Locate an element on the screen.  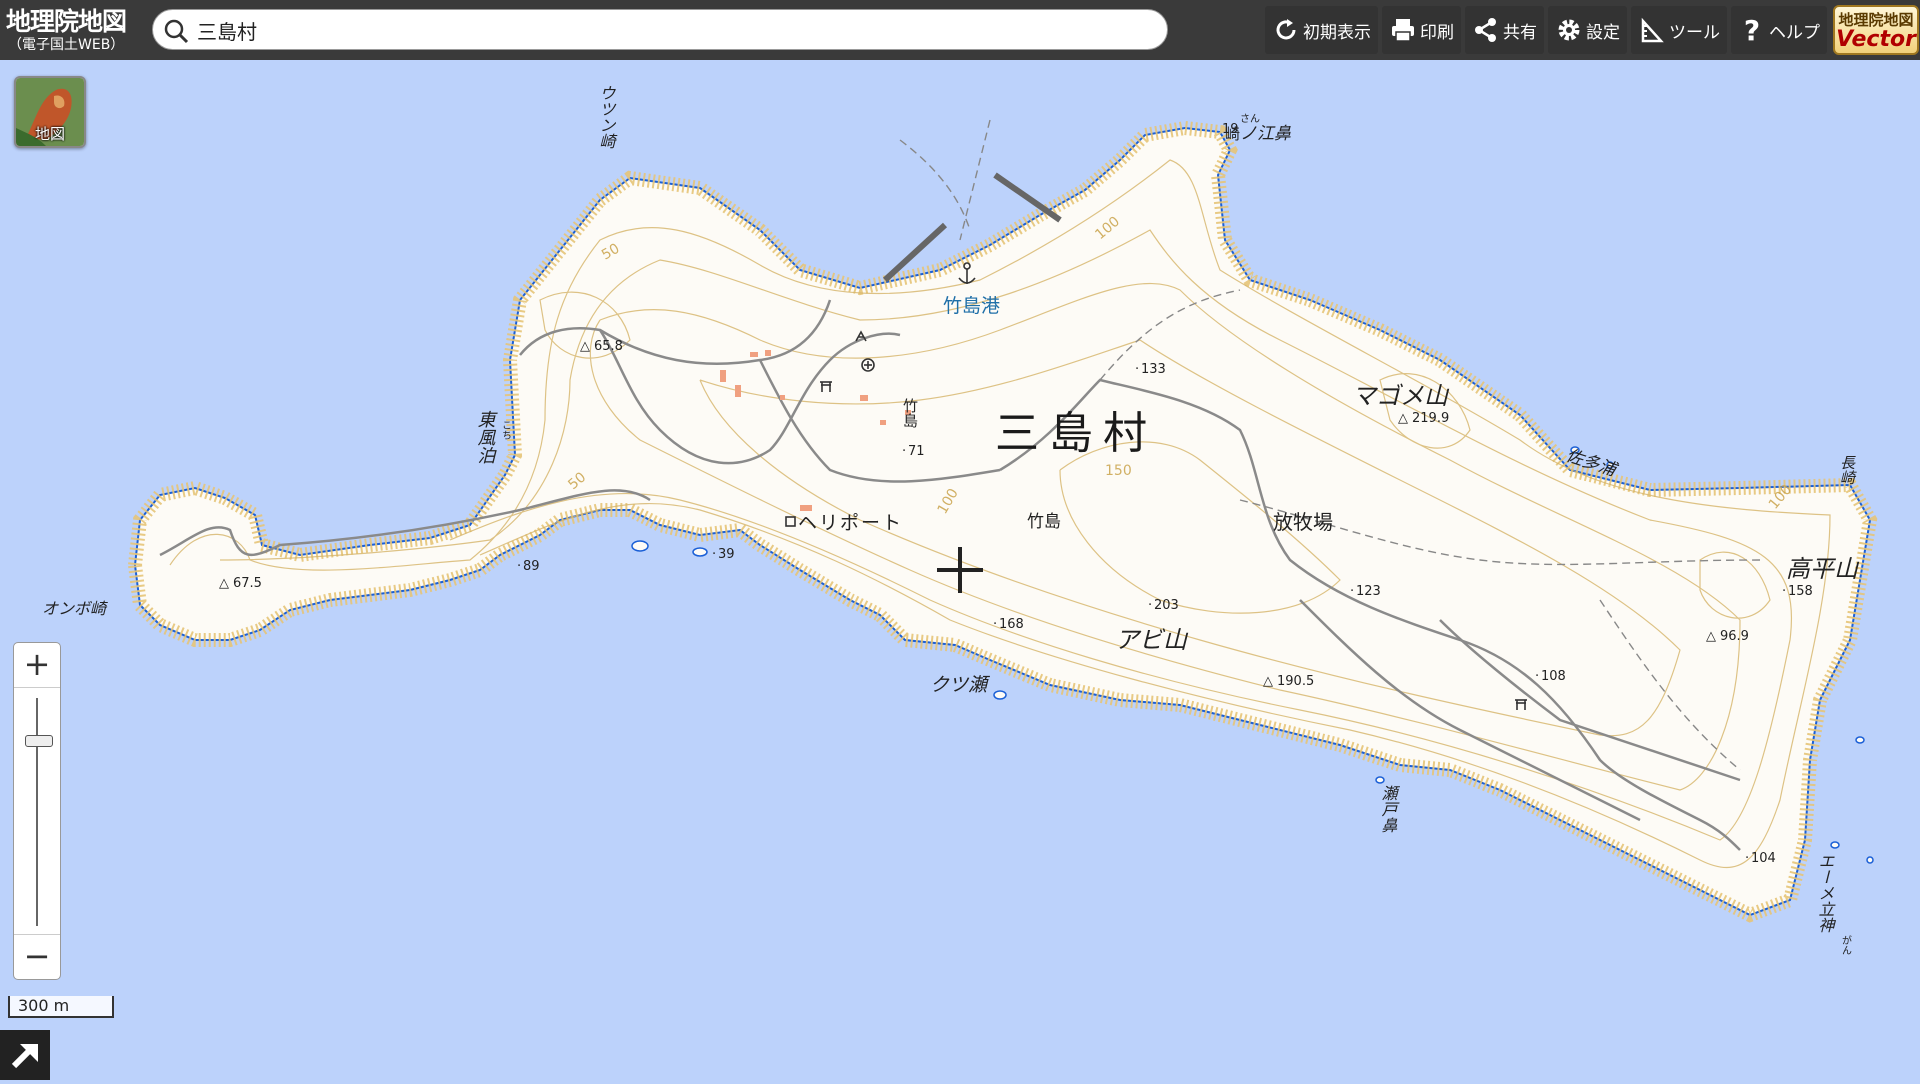
vector-map-button: 地理院地図 Vector is located at coordinates (1876, 30).